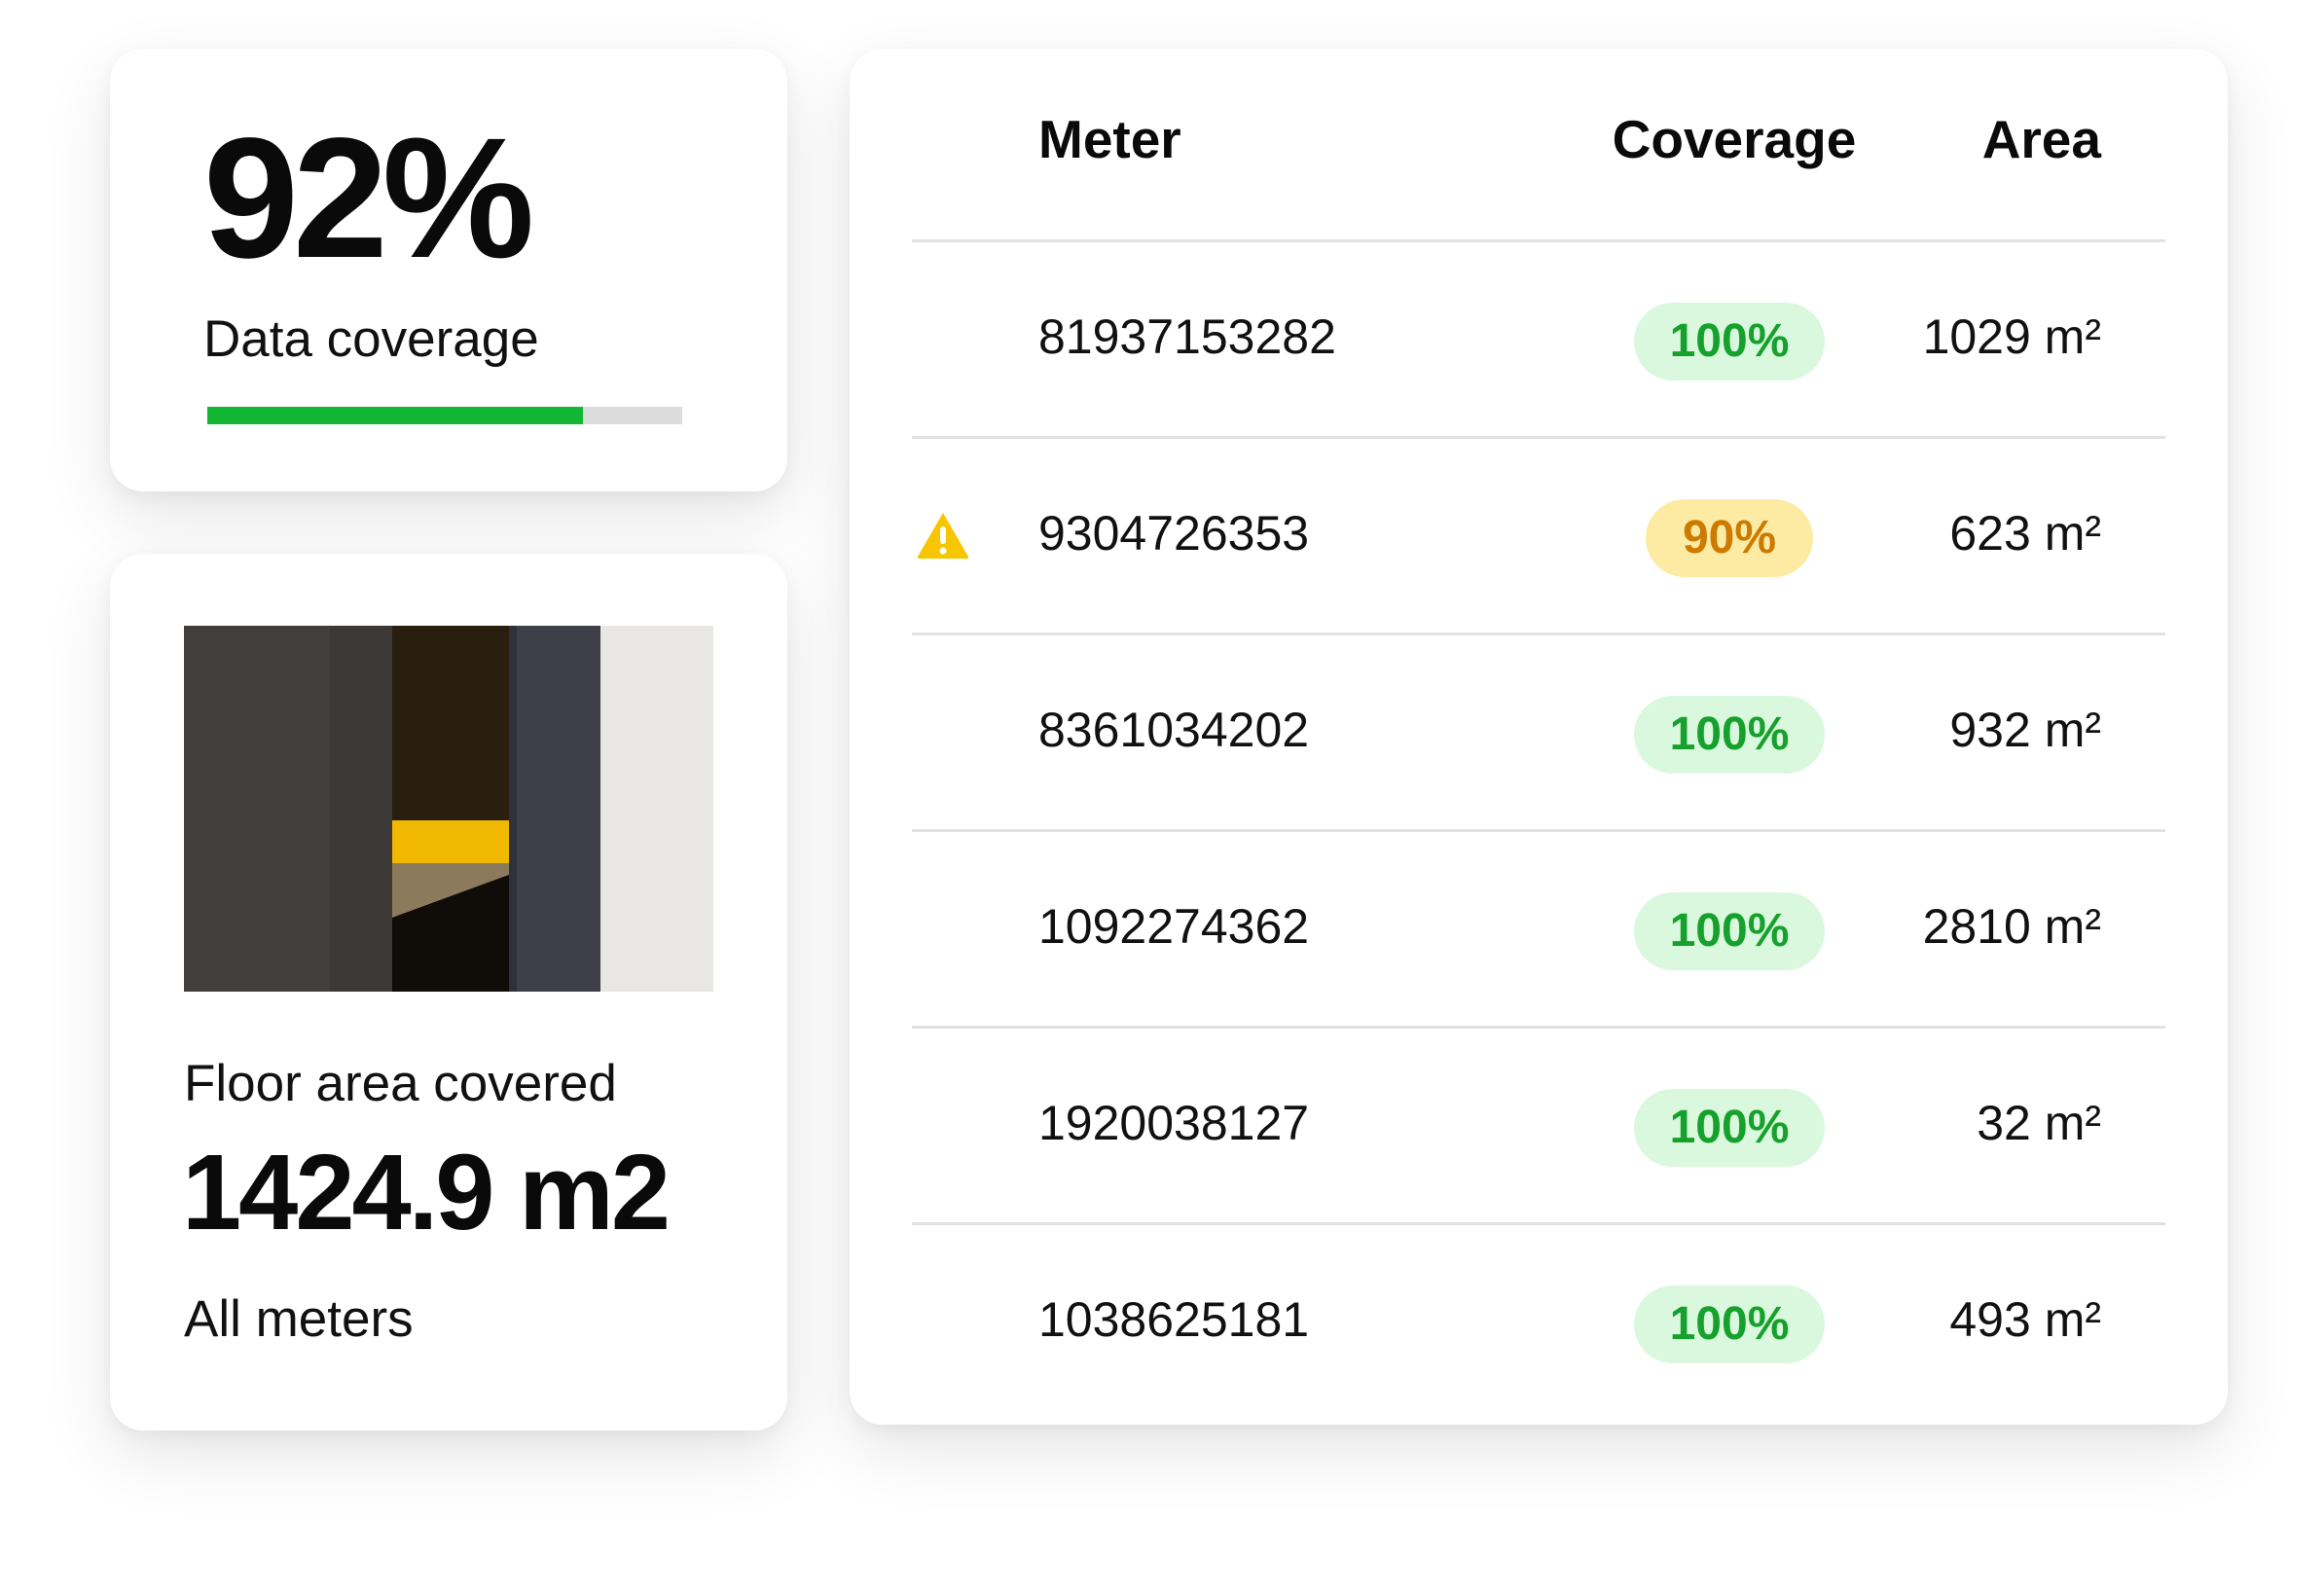  I want to click on meter-area: 493 m², so click(2025, 1319).